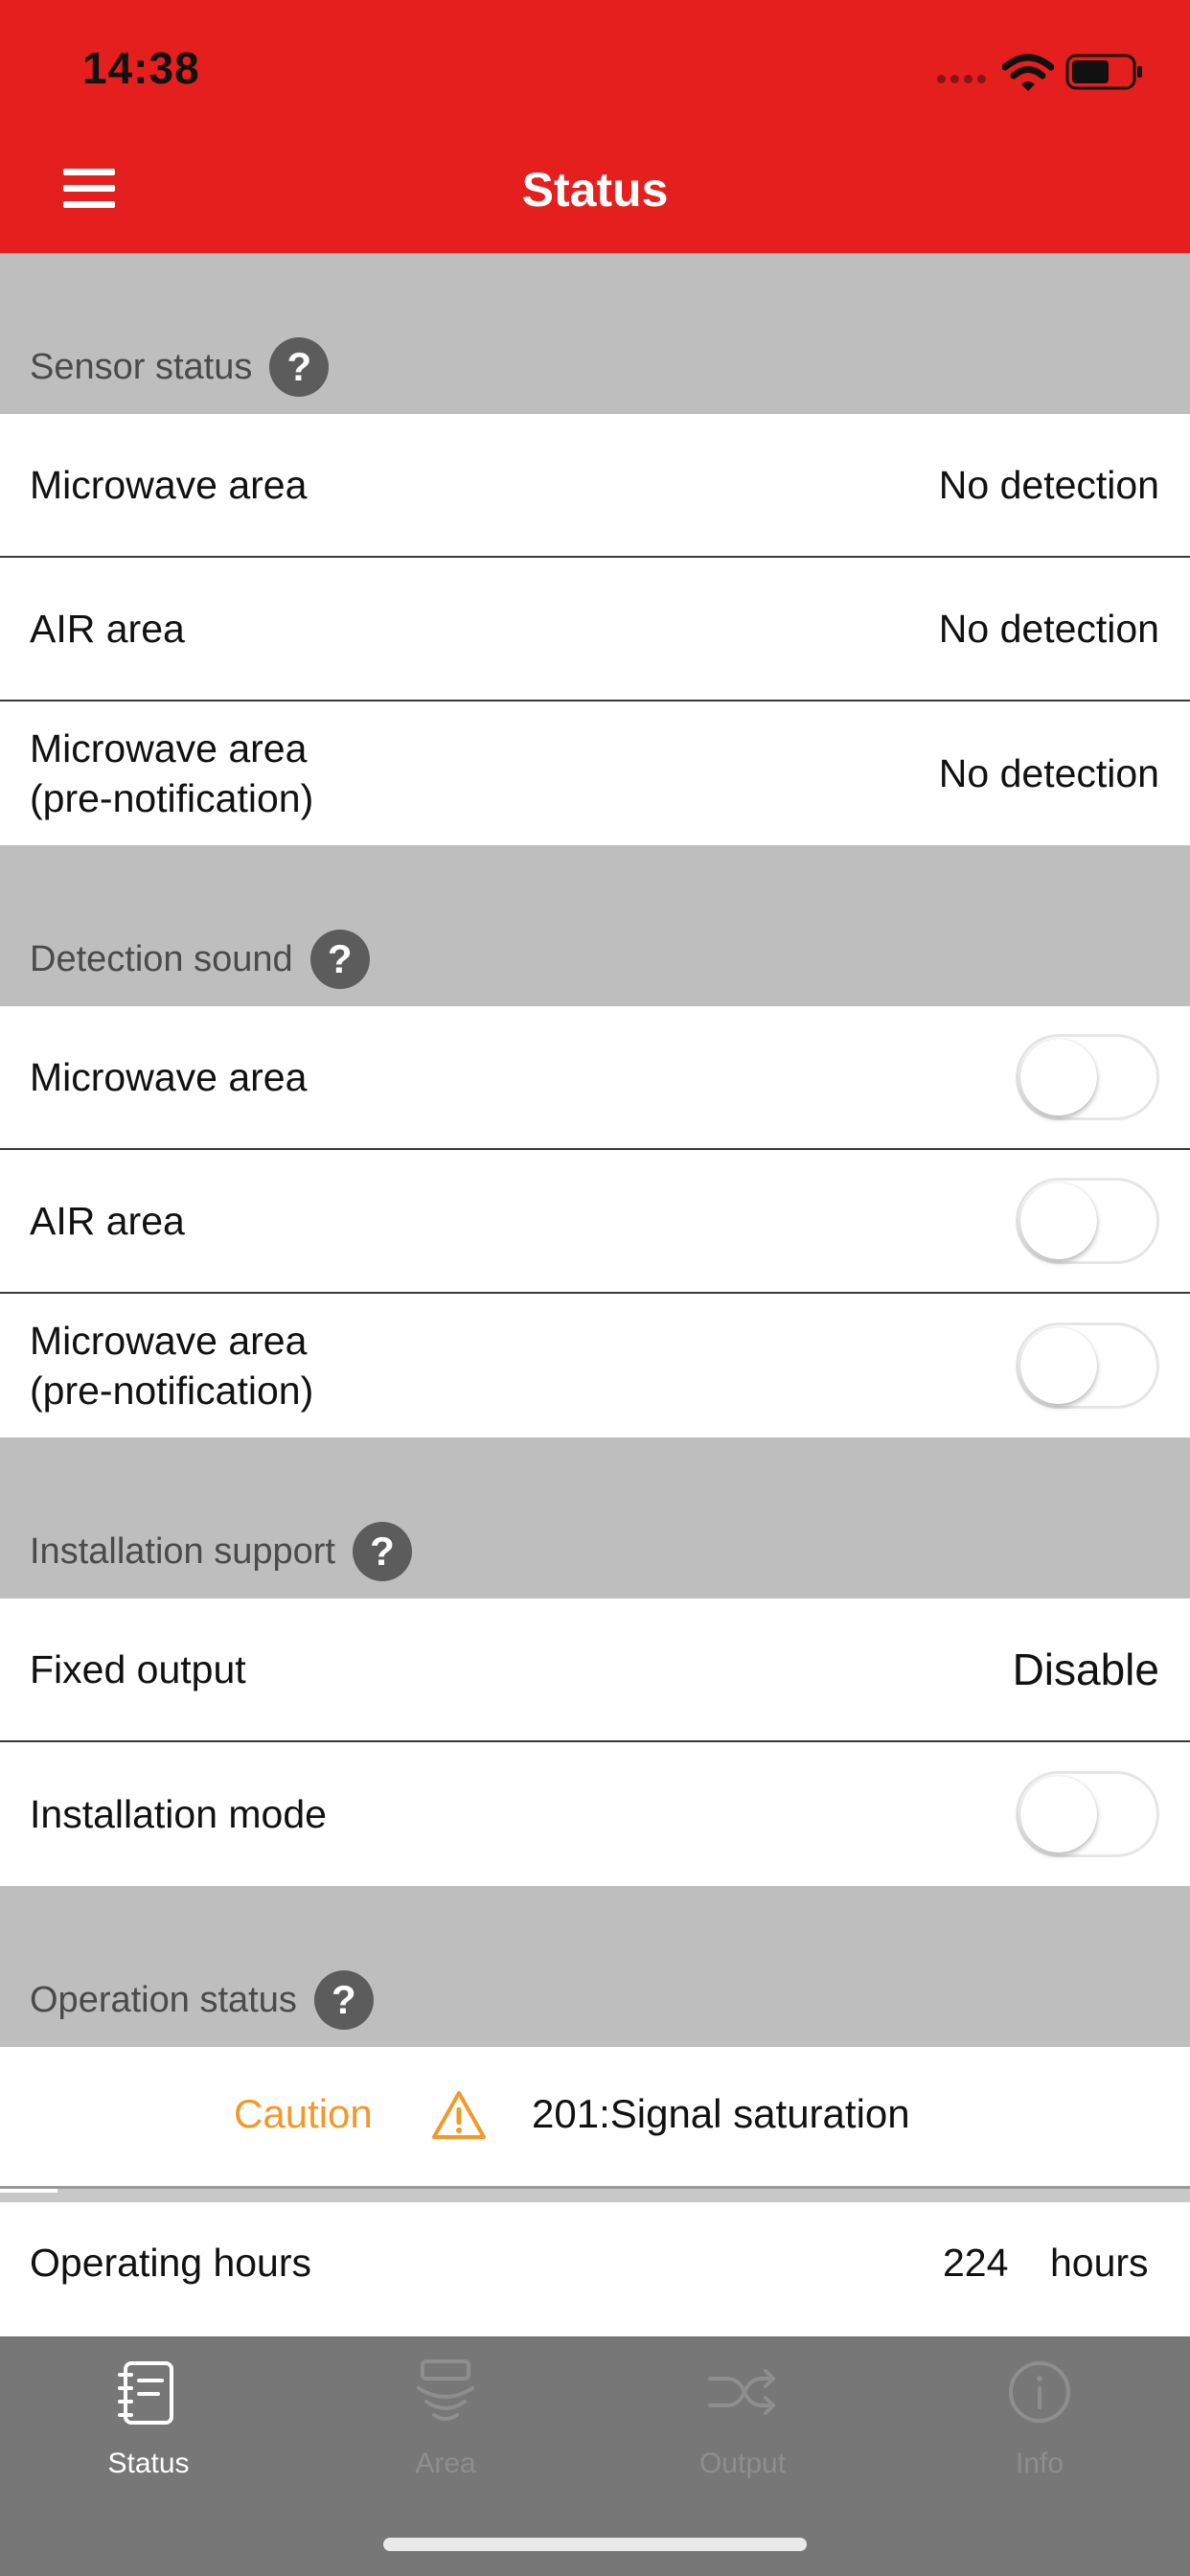 The image size is (1190, 2576). I want to click on cellular-signal-icon, so click(962, 79).